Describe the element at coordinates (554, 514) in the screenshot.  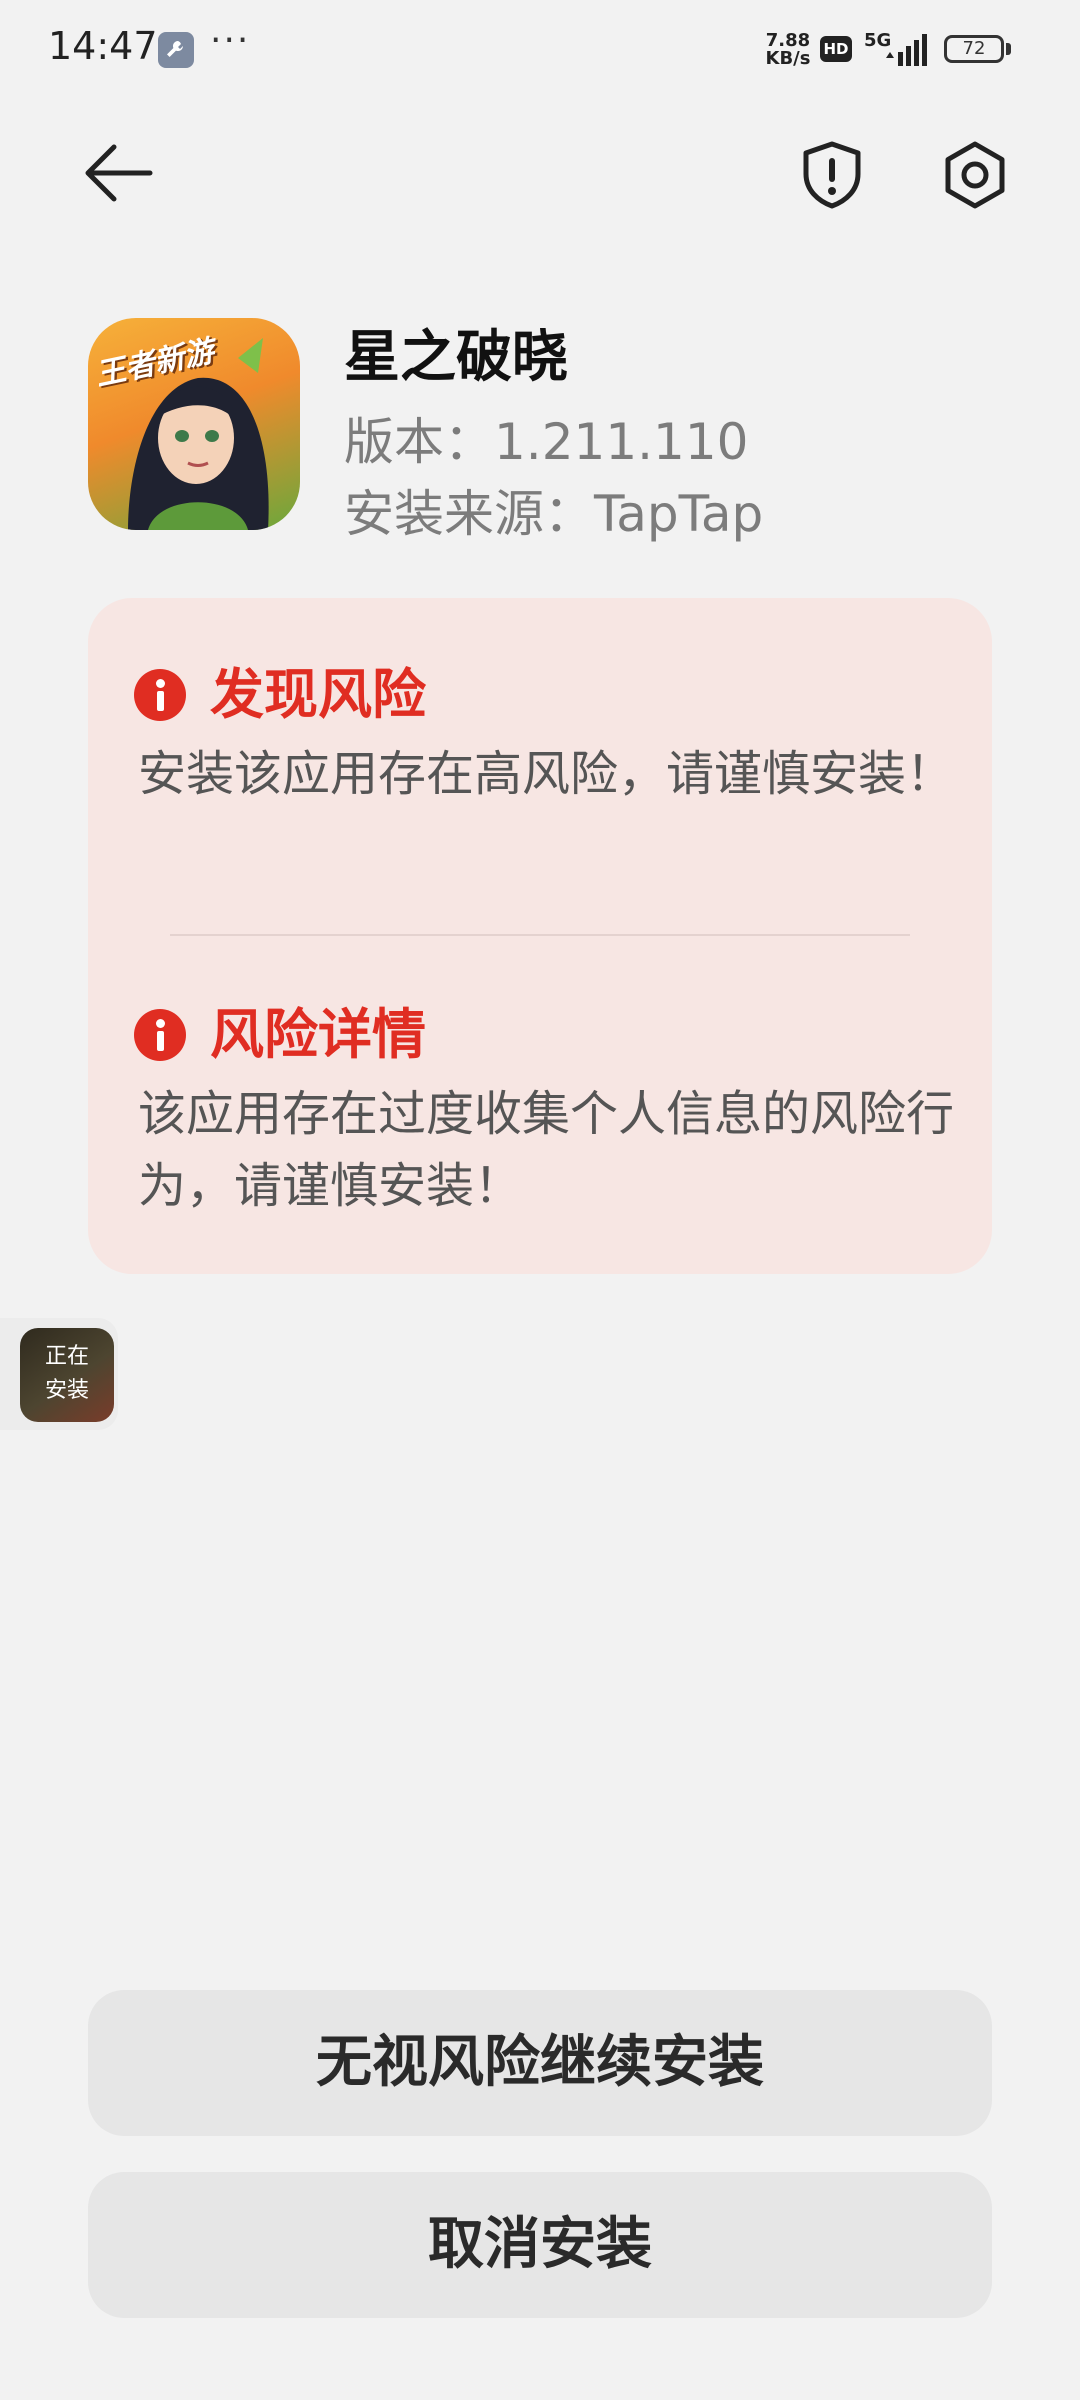
I see `app-install-source: 安装来源：TapTap` at that location.